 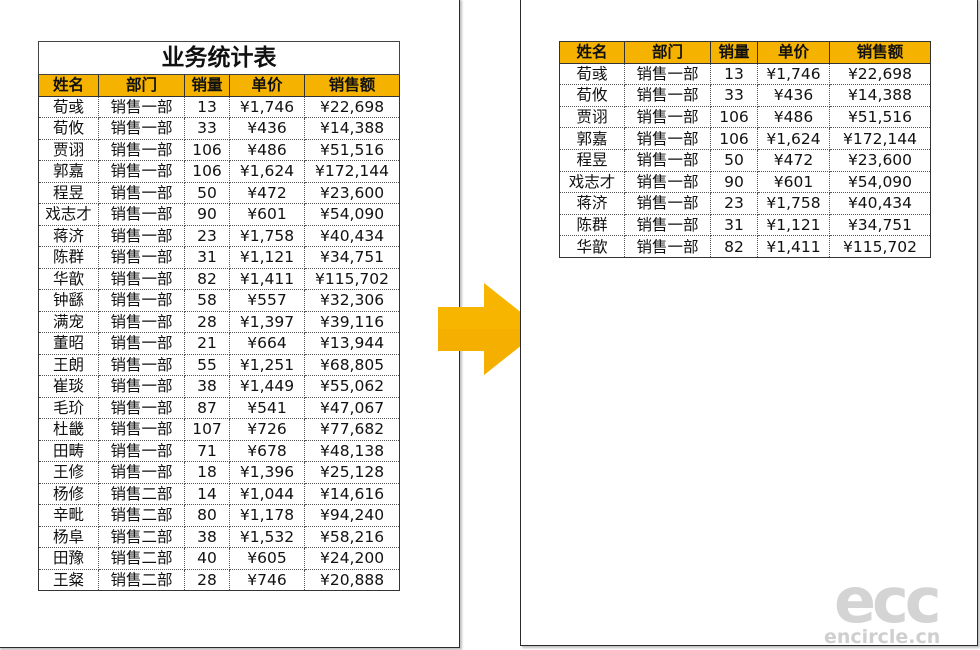 What do you see at coordinates (68, 536) in the screenshot?
I see `table-cell: 杨阜` at bounding box center [68, 536].